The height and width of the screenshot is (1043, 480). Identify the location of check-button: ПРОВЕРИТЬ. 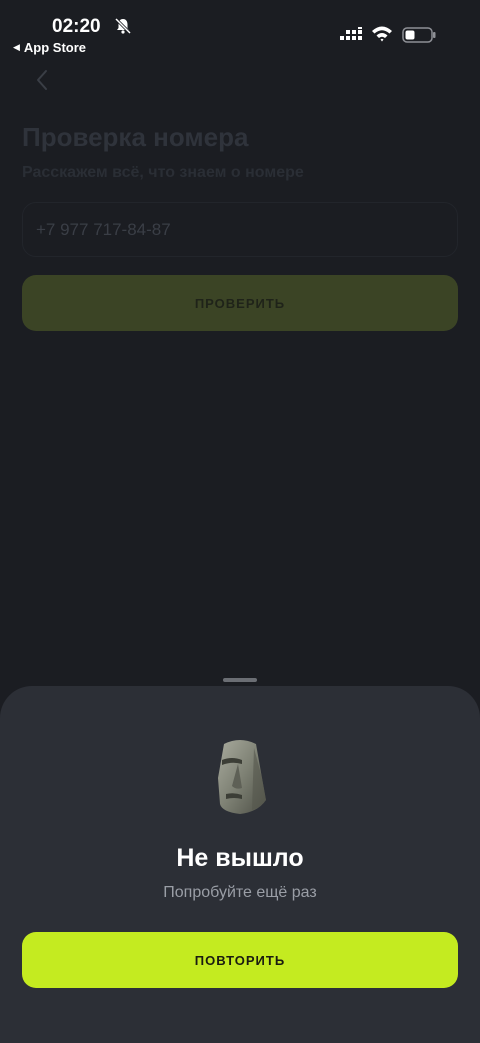
(240, 303).